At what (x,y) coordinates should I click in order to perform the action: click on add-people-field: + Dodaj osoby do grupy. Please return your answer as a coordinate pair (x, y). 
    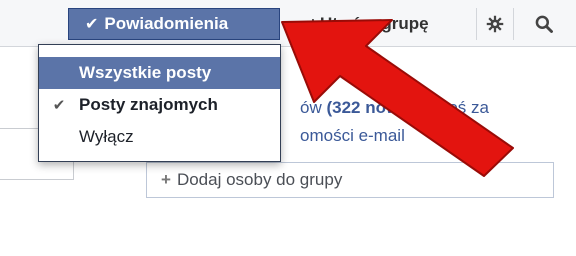
    Looking at the image, I should click on (350, 180).